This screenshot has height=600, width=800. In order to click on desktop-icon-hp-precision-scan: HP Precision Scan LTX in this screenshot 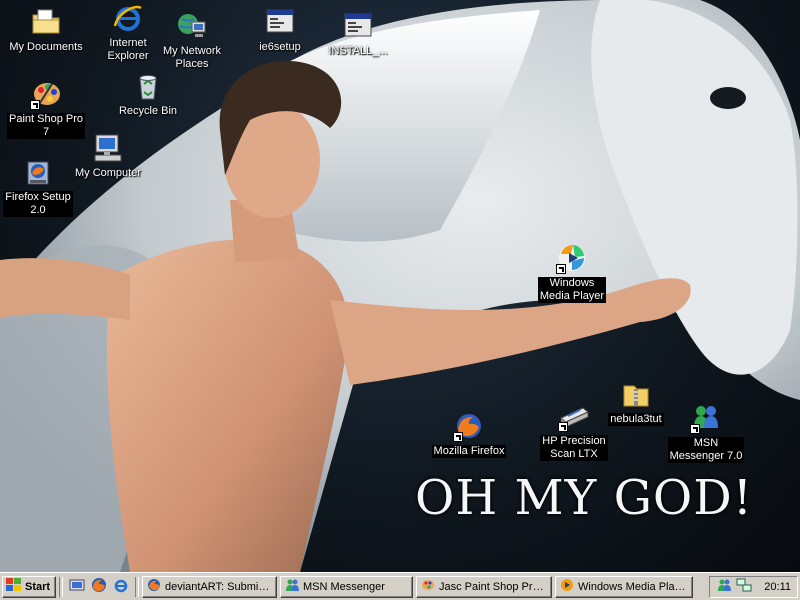, I will do `click(574, 430)`.